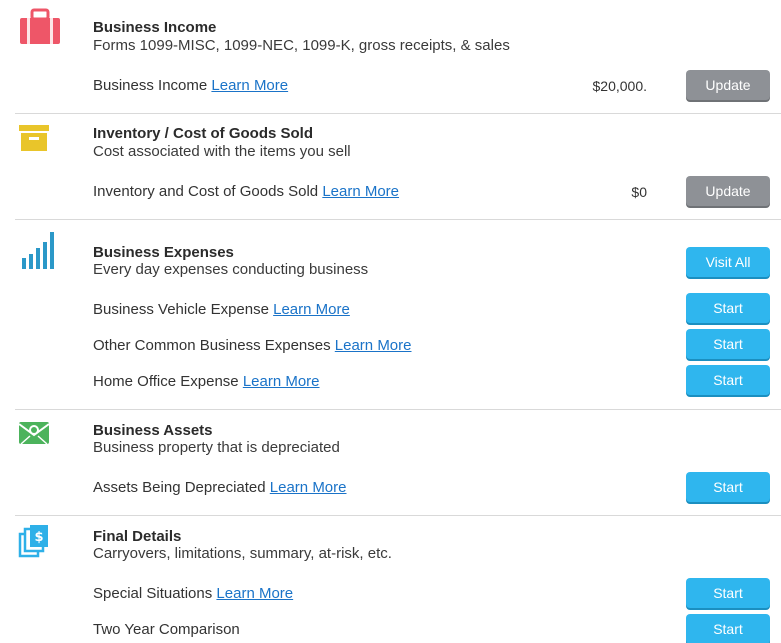  I want to click on row-two-year-comparison: Two Year Comparison, so click(166, 629).